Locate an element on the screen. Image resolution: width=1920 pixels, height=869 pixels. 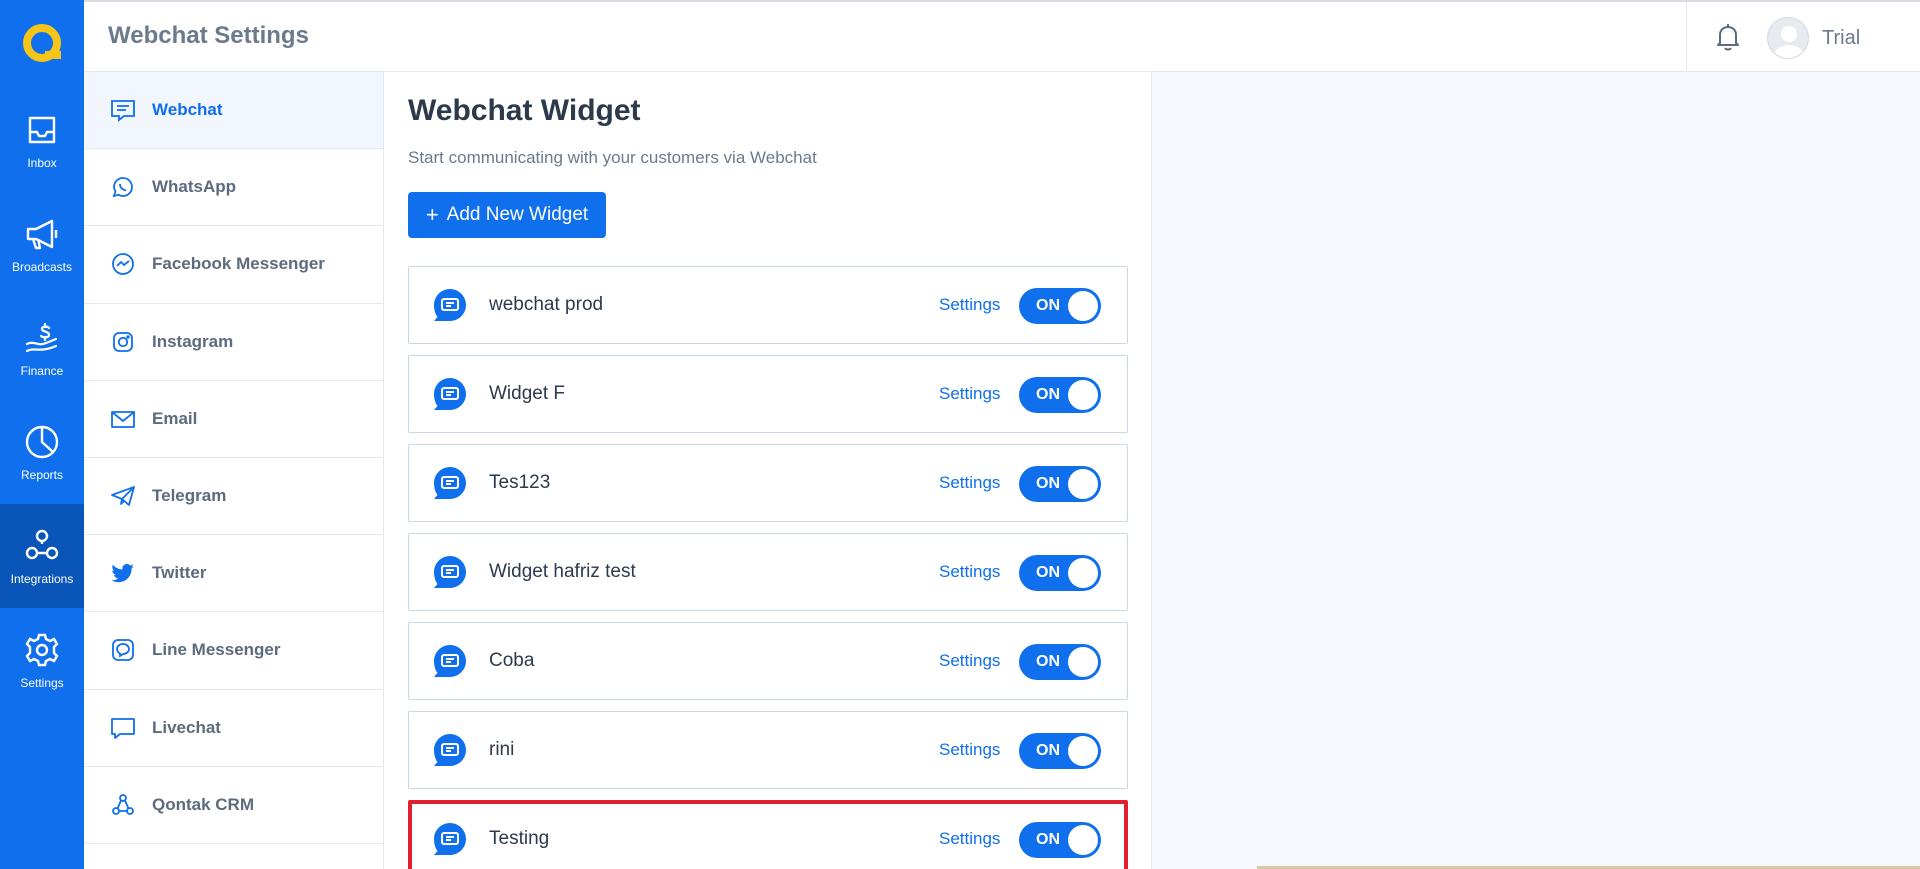
widget-name: Tes123 is located at coordinates (520, 482).